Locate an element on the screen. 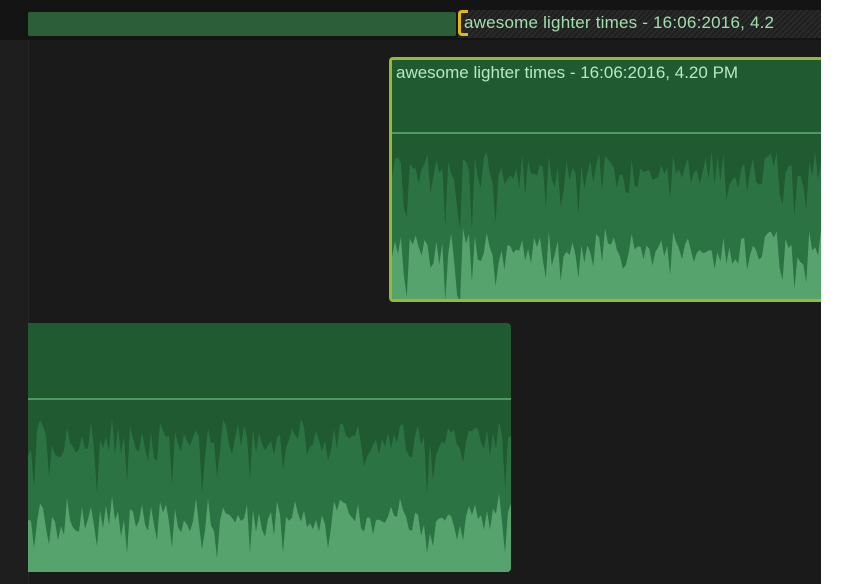 The width and height of the screenshot is (849, 584). top-clip-label: awesome lighter times - 16:06:2016, 4.2 is located at coordinates (639, 24).